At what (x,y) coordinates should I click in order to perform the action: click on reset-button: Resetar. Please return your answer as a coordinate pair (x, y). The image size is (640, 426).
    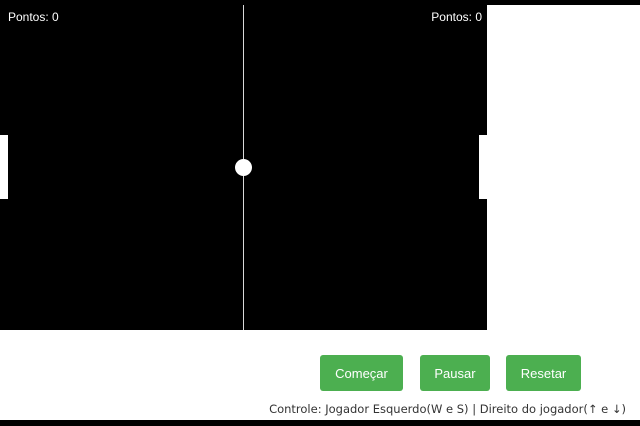
    Looking at the image, I should click on (543, 373).